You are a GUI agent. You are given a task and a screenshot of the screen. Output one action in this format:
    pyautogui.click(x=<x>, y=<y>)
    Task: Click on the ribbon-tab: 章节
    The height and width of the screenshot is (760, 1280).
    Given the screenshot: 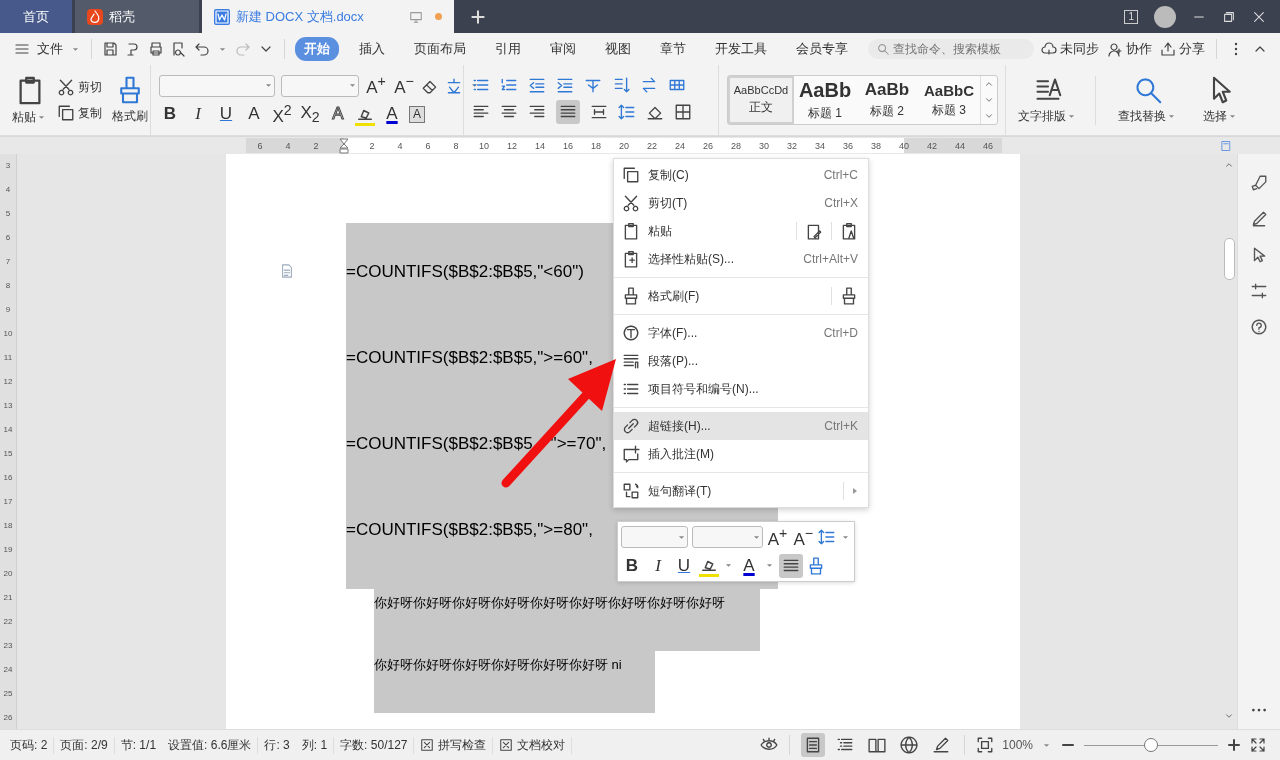 What is the action you would take?
    pyautogui.click(x=673, y=49)
    